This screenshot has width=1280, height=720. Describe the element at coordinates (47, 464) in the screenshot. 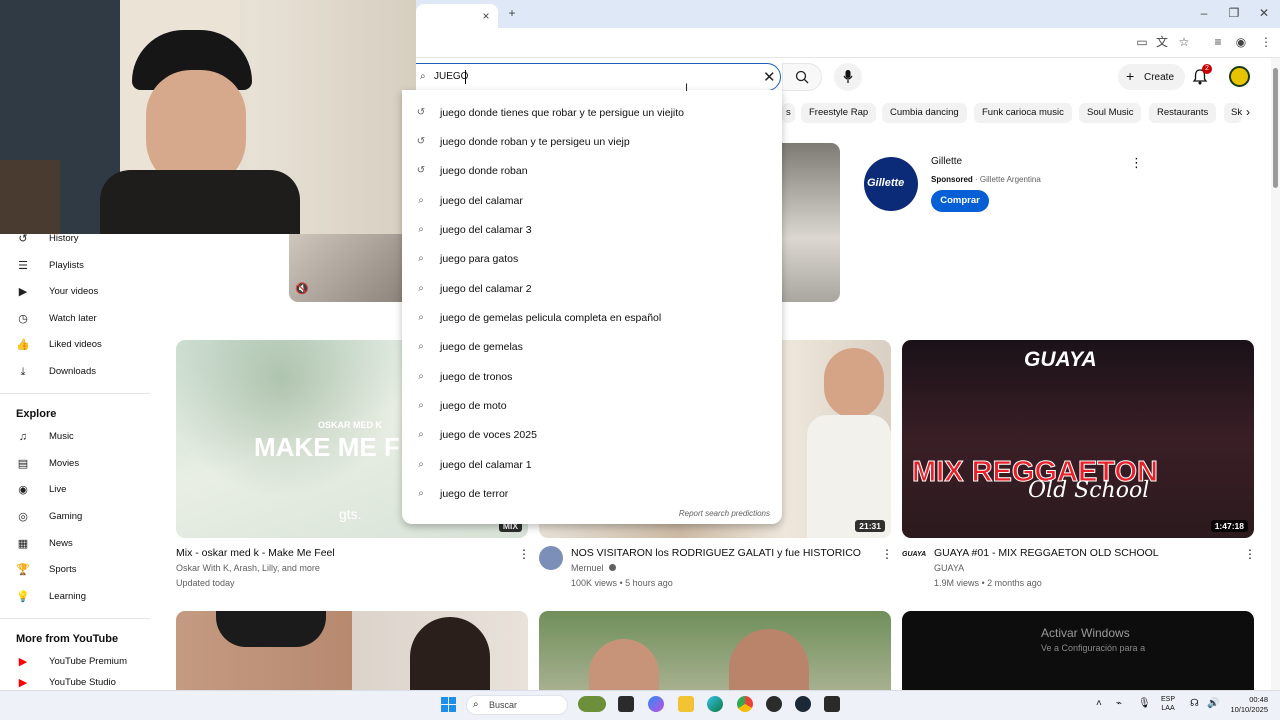

I see `sidebar-item-movies: ▤ Movies` at that location.